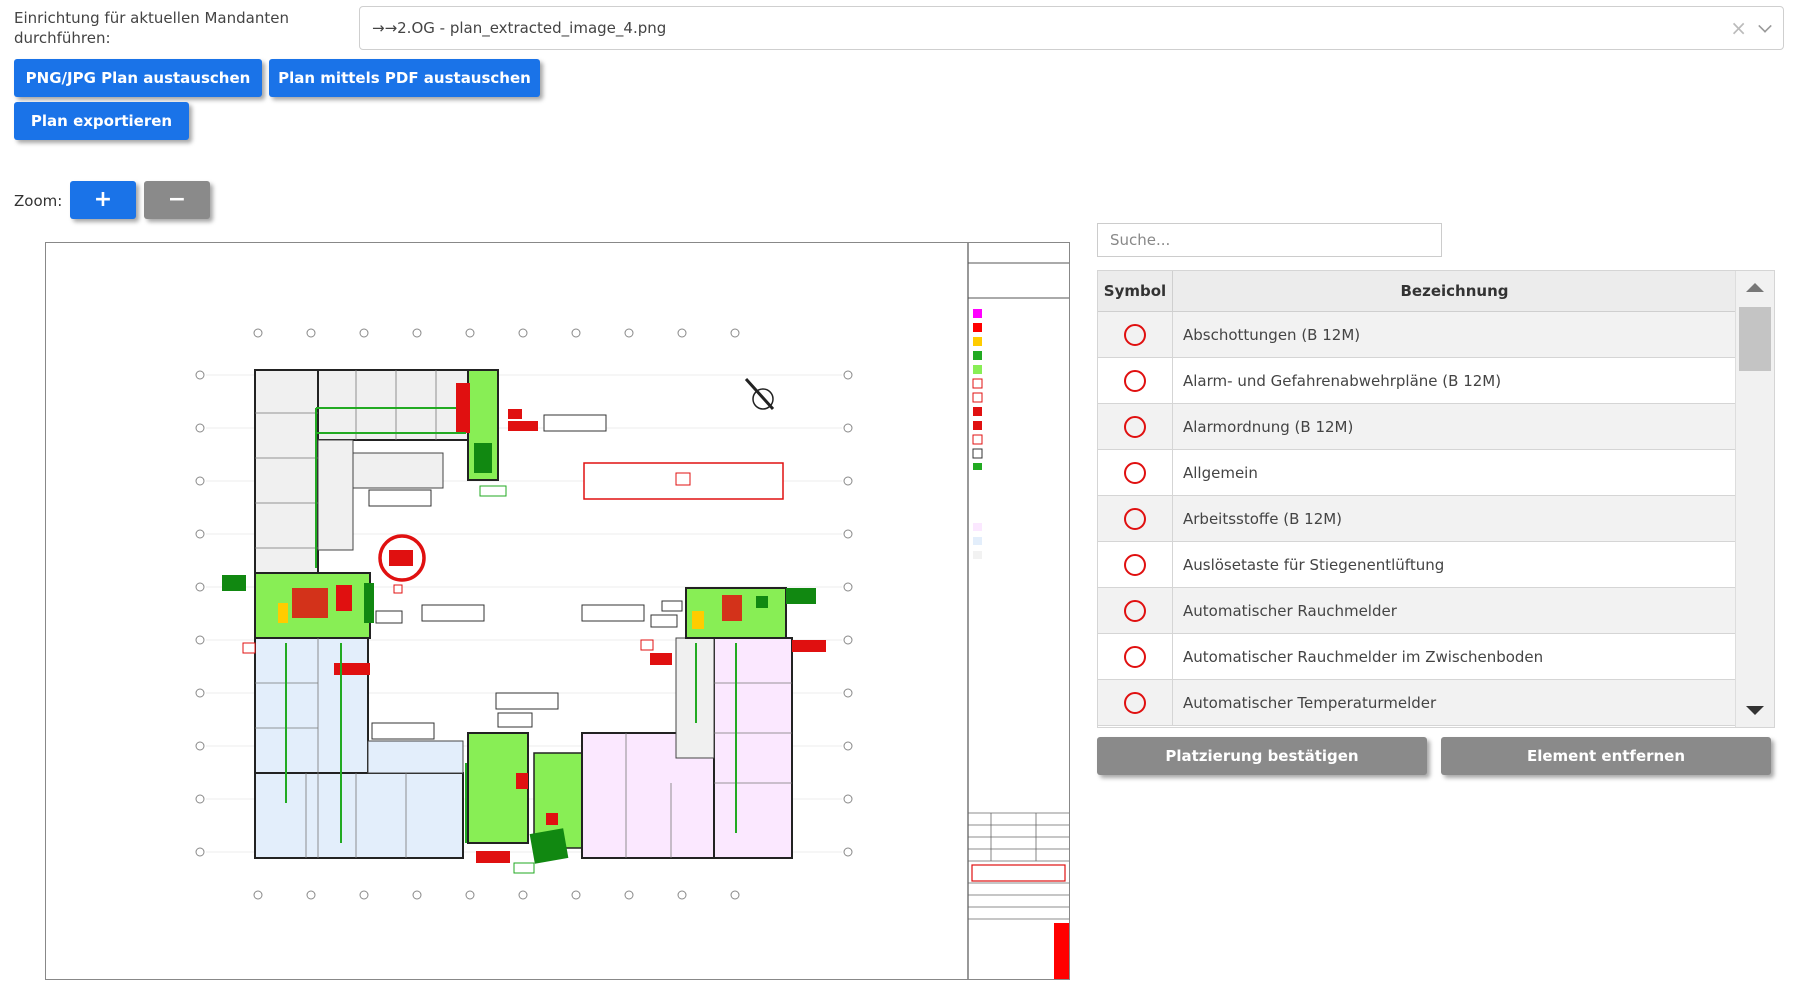 The image size is (1796, 985). Describe the element at coordinates (1310, 702) in the screenshot. I see `bezeichnung-cell: Automatischer Temperaturmelder` at that location.